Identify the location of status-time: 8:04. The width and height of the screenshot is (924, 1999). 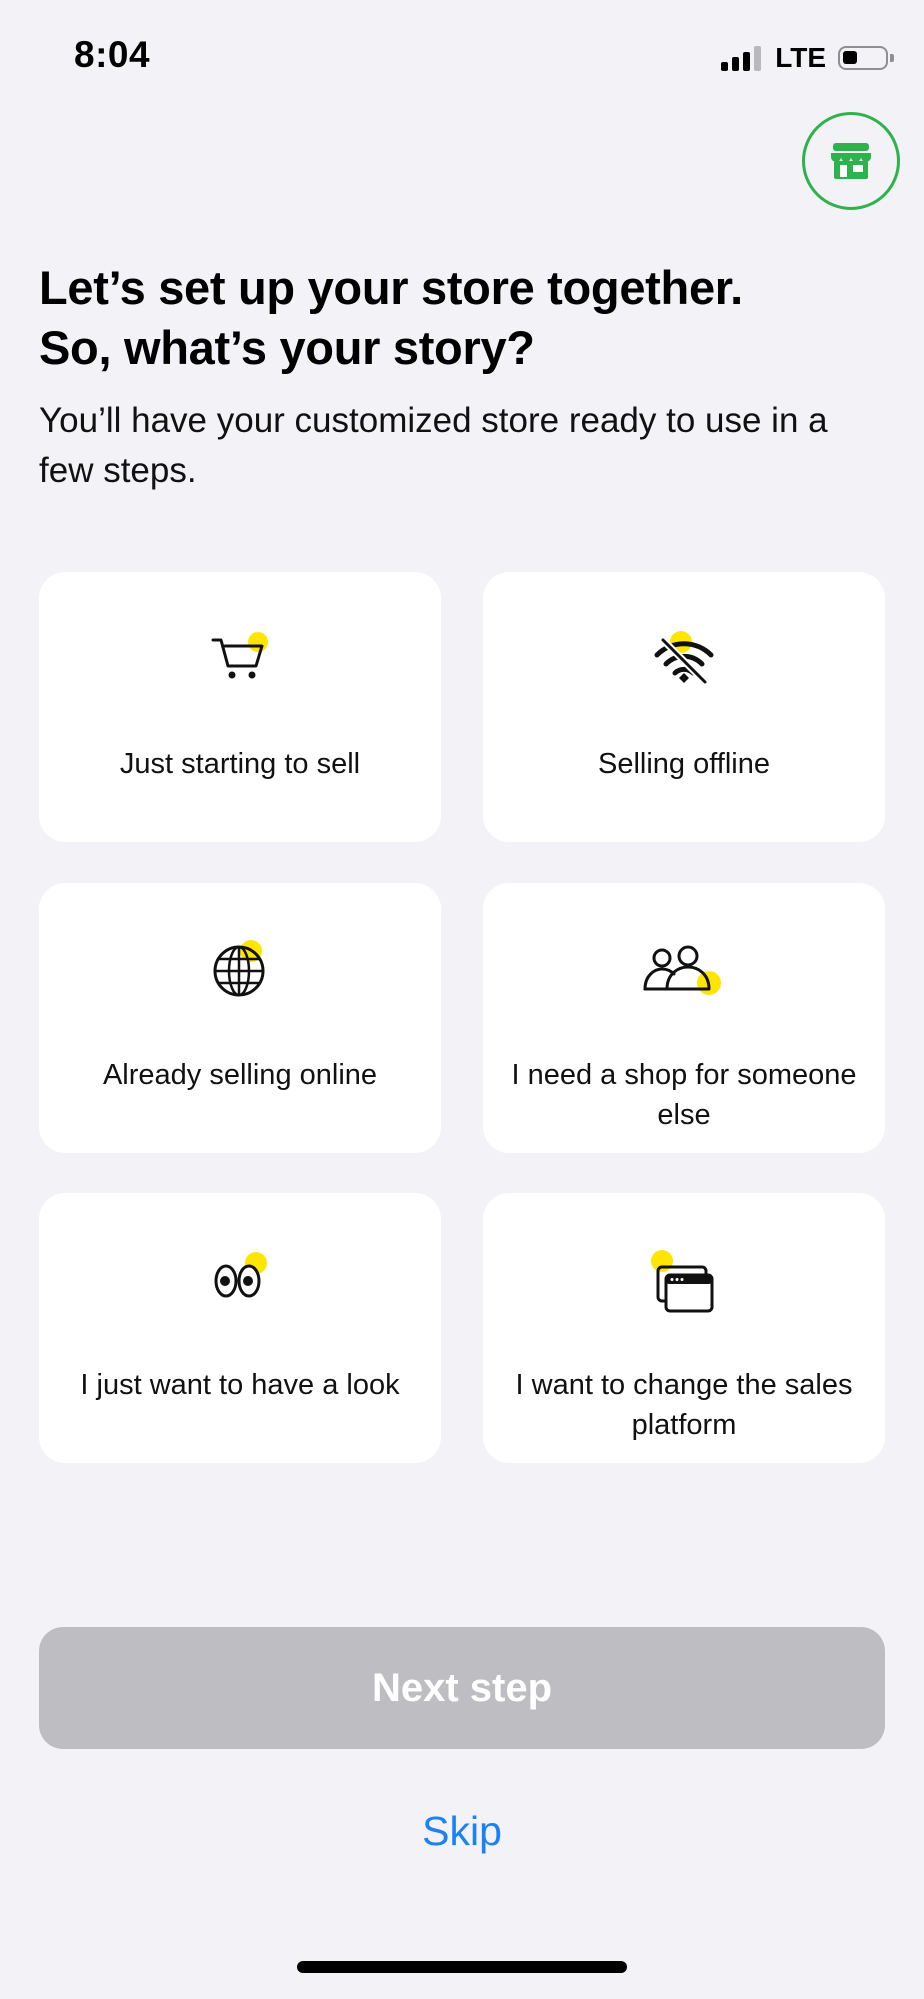
(112, 54).